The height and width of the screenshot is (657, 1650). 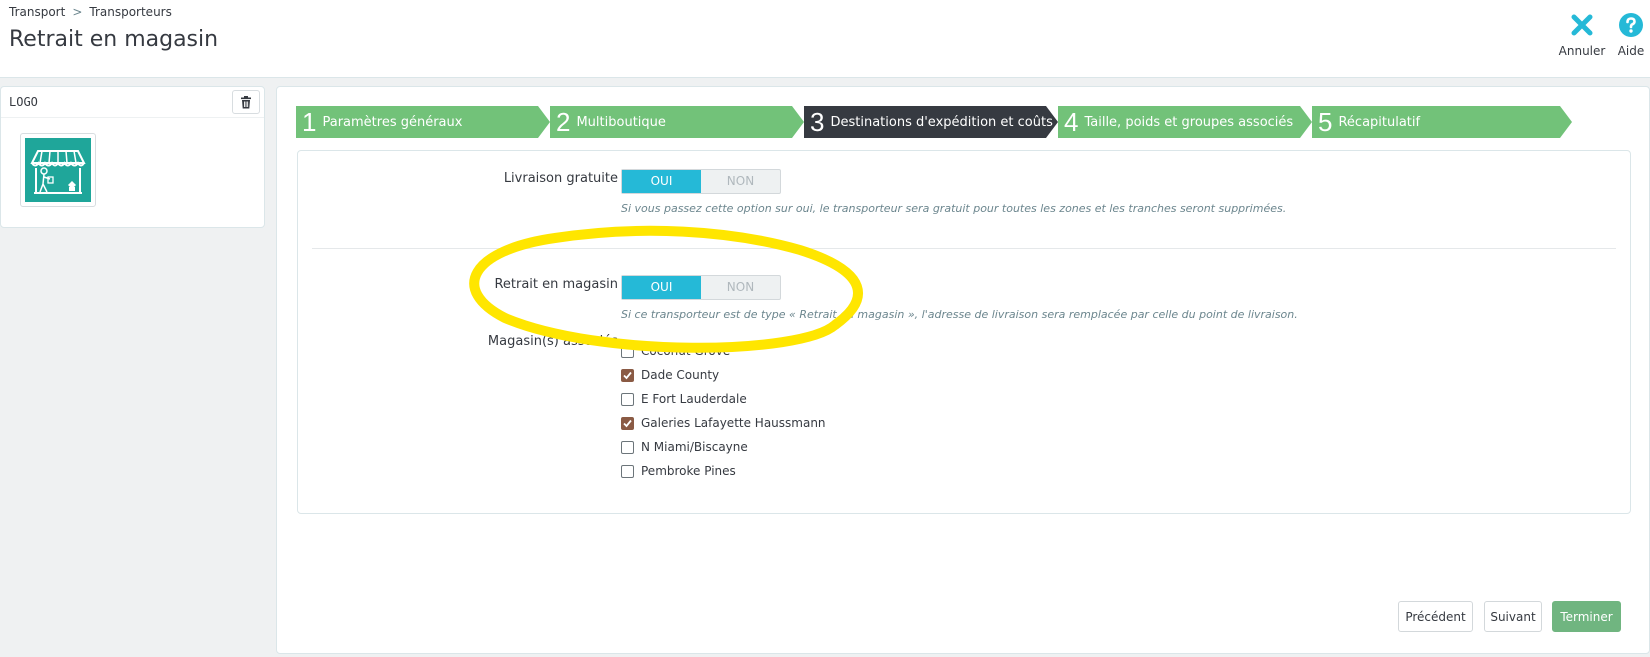 I want to click on step-5: 5 Récapitulatif, so click(x=1442, y=122).